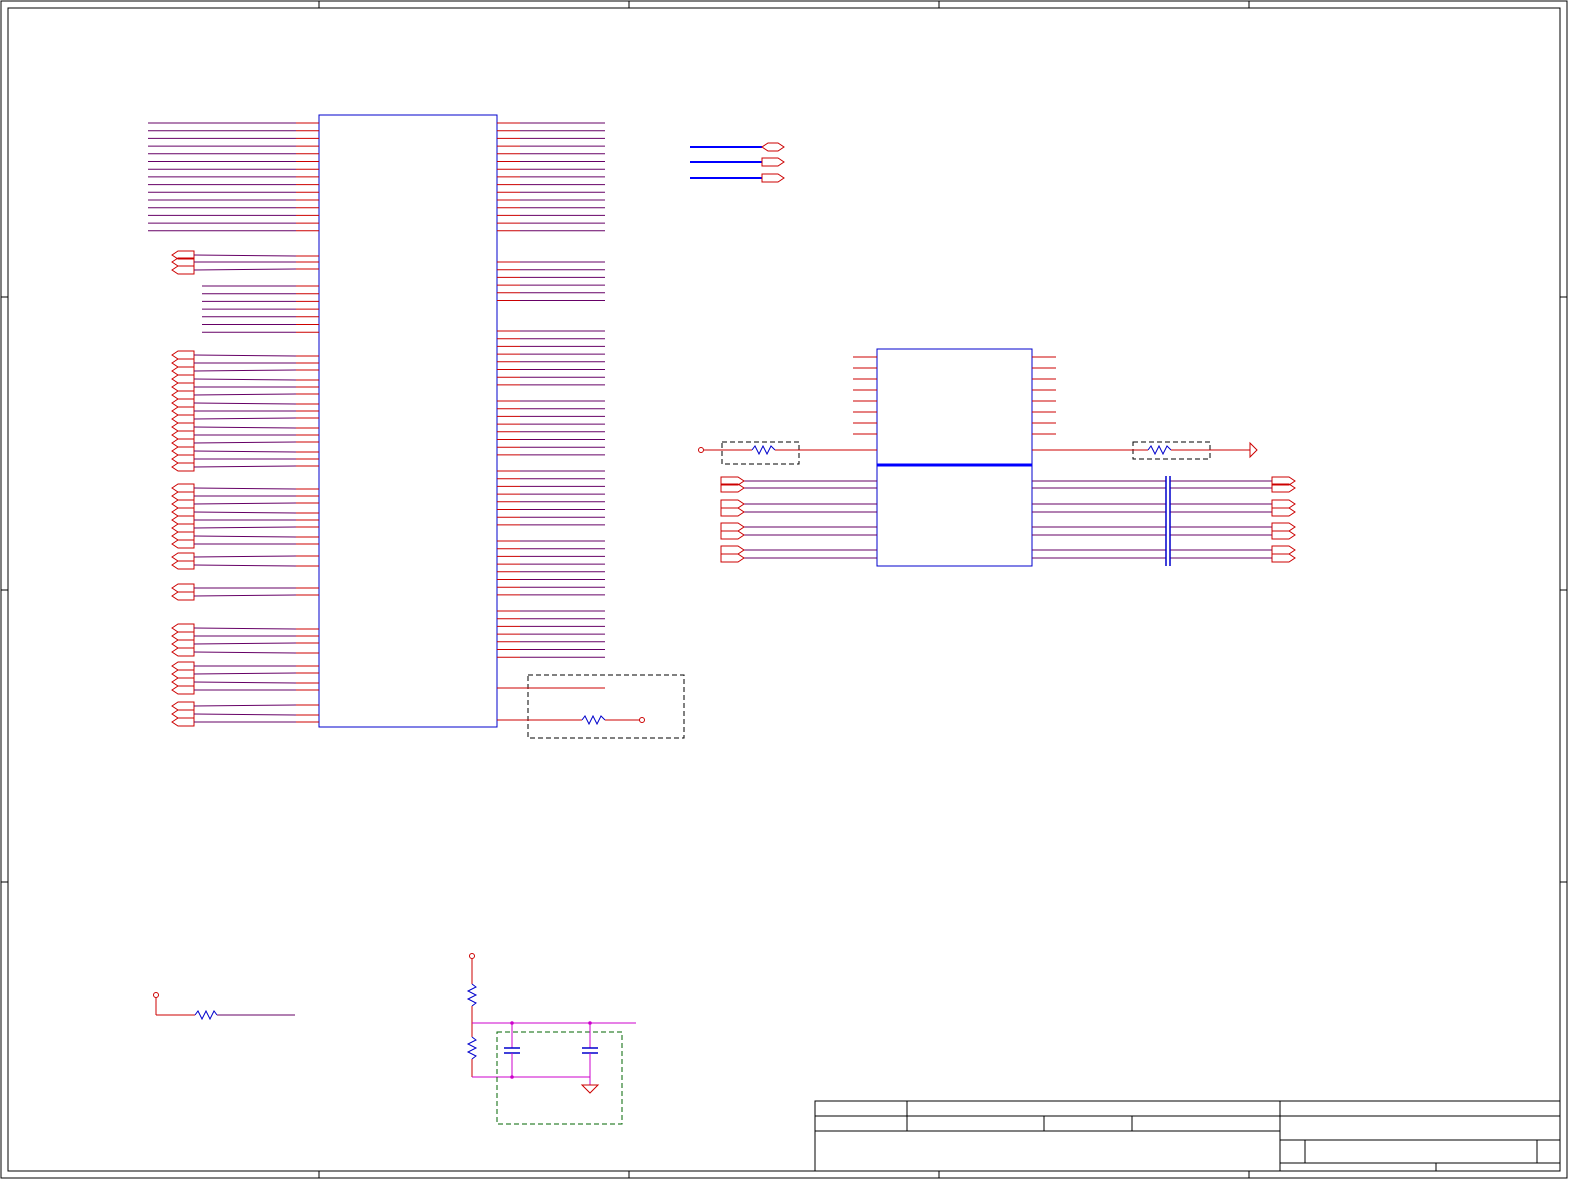 The image size is (1572, 1183). I want to click on ground-icon, so click(590, 1089).